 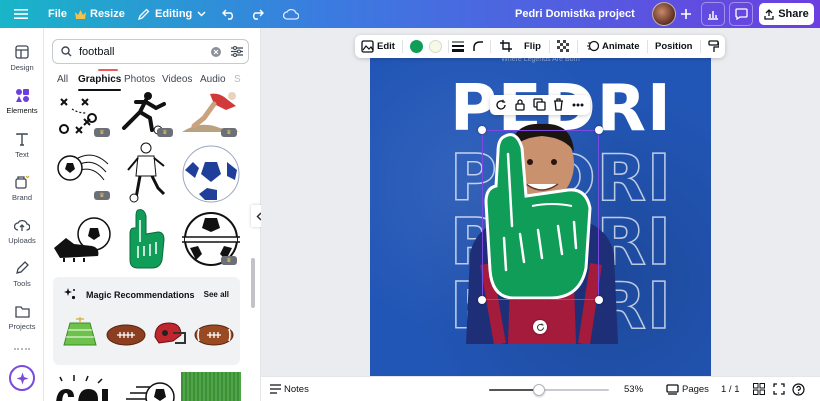 I want to click on corner-rounding-icon, so click(x=478, y=46).